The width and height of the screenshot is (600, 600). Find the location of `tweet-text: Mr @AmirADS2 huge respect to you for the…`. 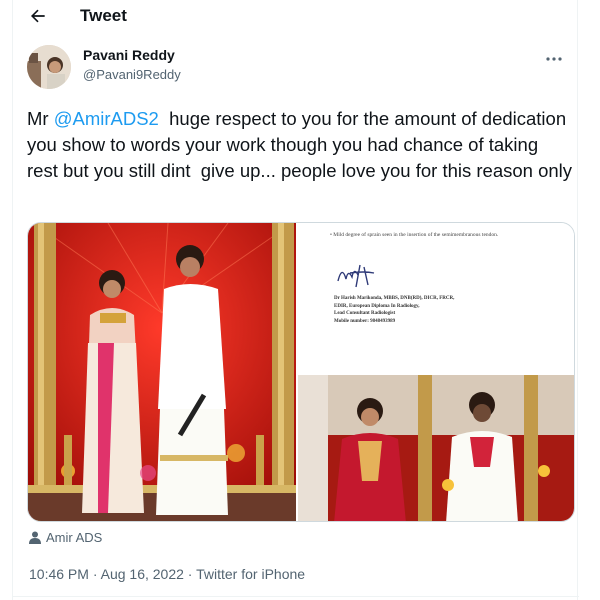

tweet-text: Mr @AmirADS2 huge respect to you for the… is located at coordinates (300, 145).